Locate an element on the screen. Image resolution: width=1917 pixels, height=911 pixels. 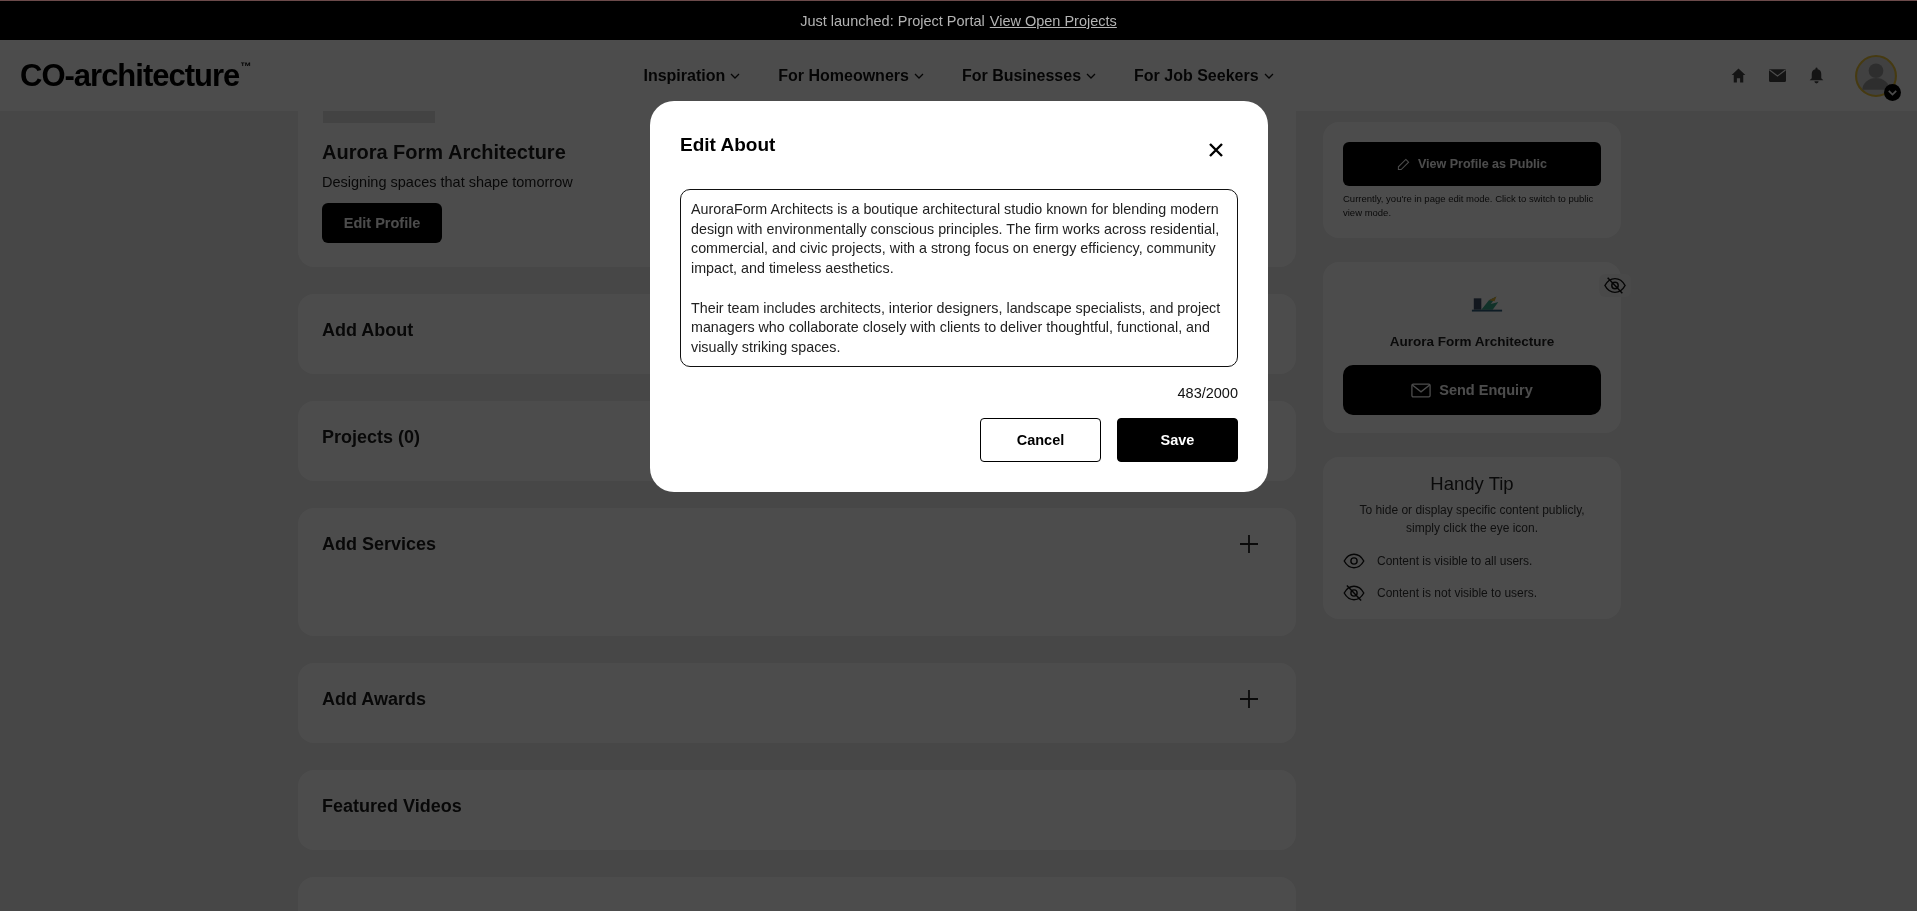
pencil-icon is located at coordinates (1403, 164).